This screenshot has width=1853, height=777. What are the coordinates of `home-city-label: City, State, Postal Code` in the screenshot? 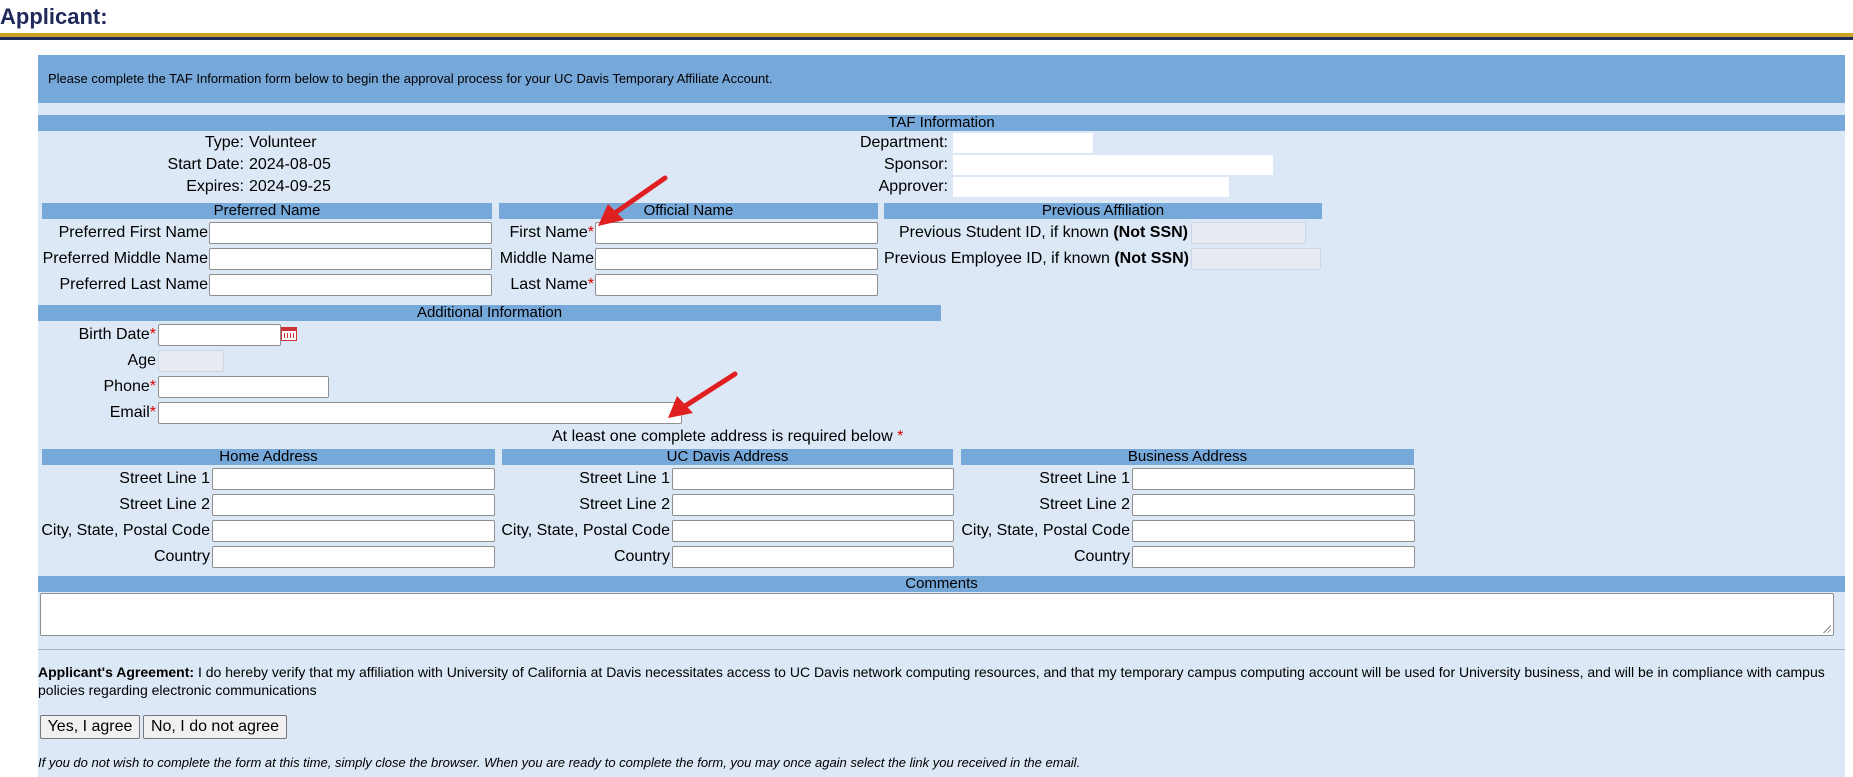 It's located at (125, 530).